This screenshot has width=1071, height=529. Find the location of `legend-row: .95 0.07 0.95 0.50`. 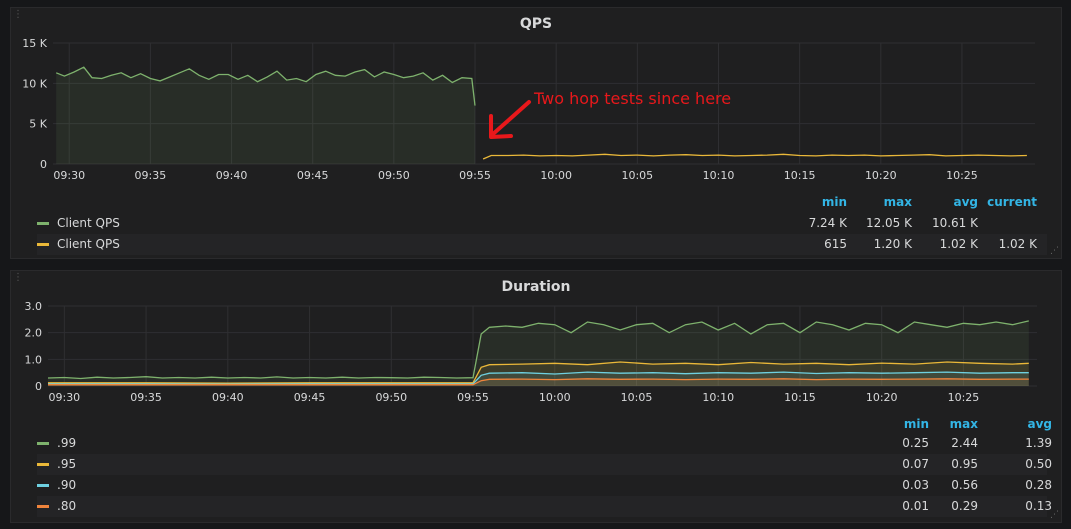

legend-row: .95 0.07 0.95 0.50 is located at coordinates (544, 464).